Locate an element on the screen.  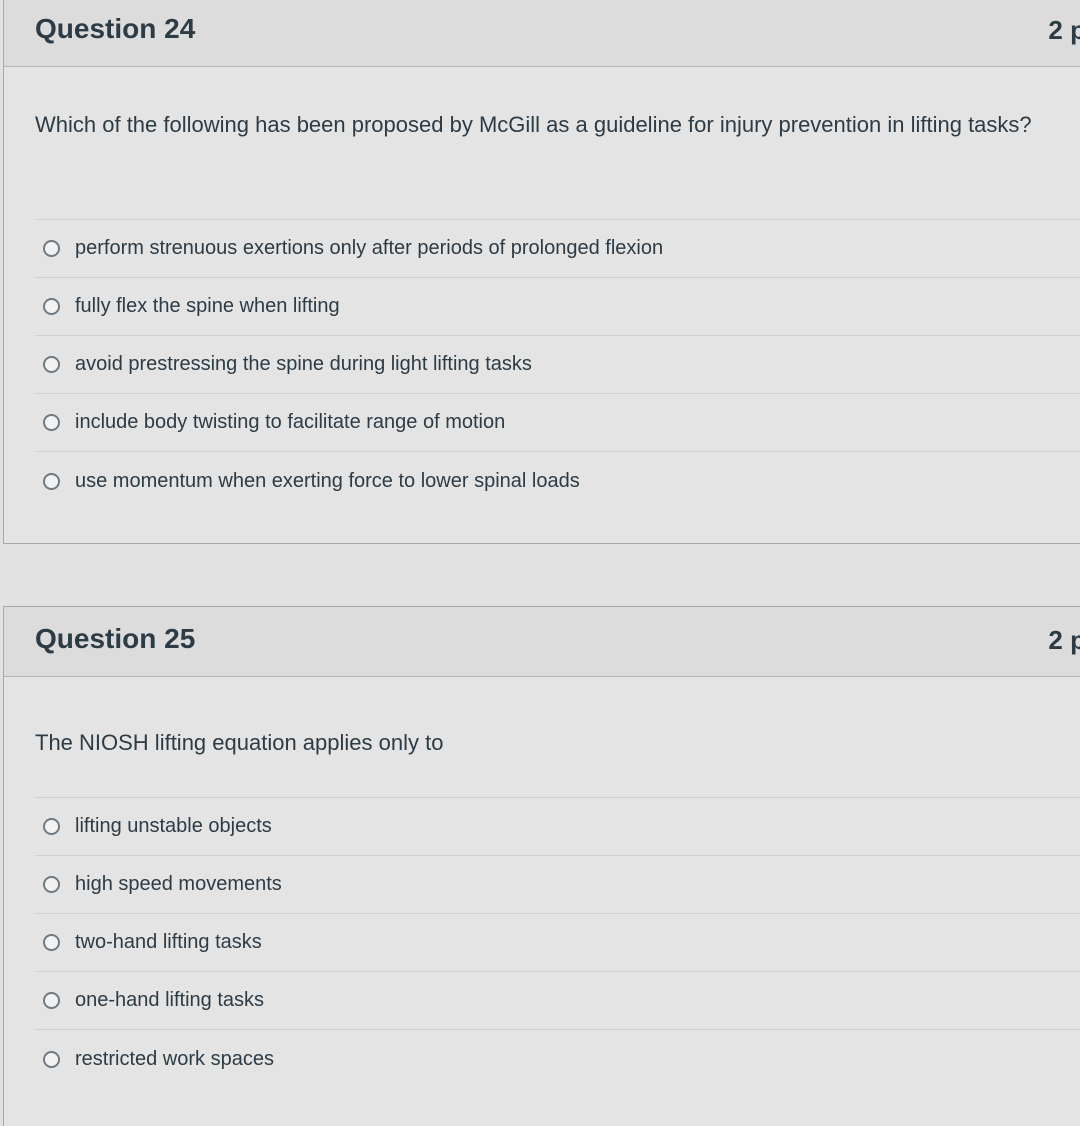
question-title: Question 25 is located at coordinates (115, 638).